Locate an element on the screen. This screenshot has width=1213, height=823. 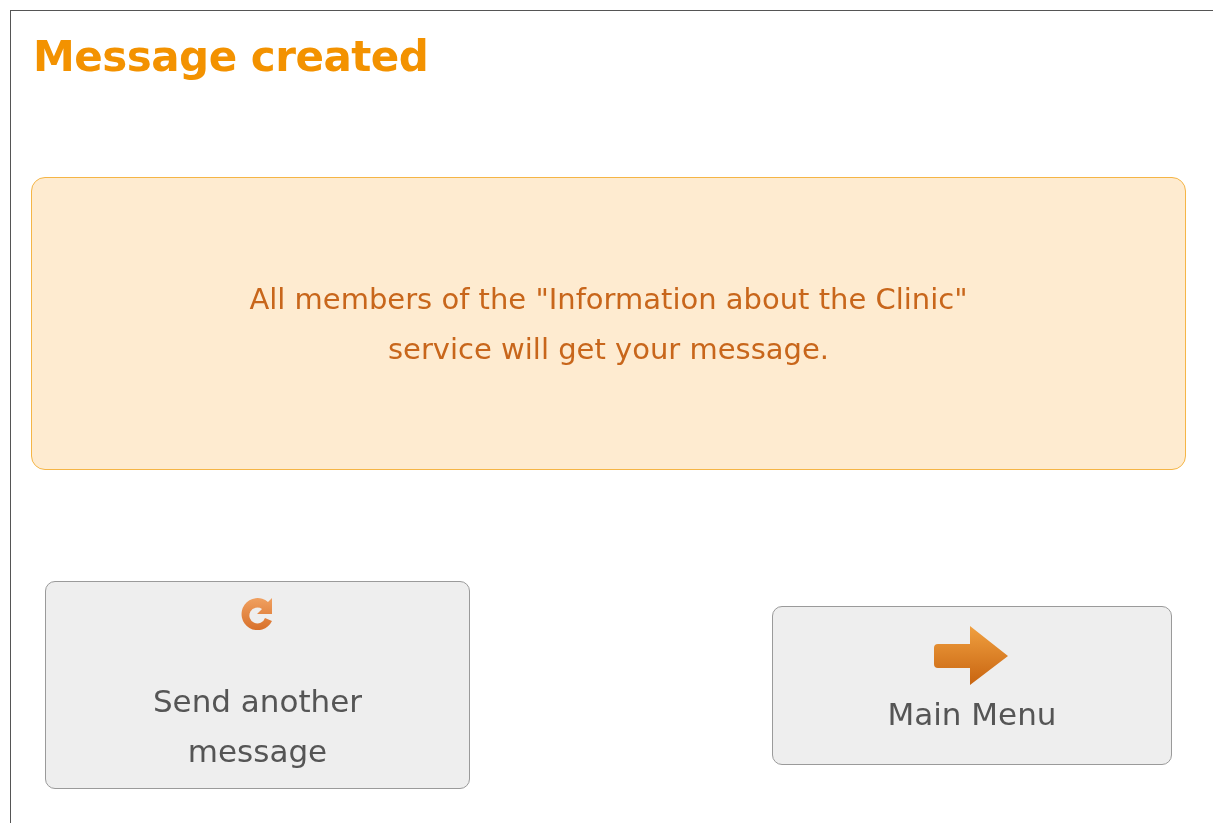
notice-message: All members of the "Information about the Clinic" service will get your message. is located at coordinates (608, 324).